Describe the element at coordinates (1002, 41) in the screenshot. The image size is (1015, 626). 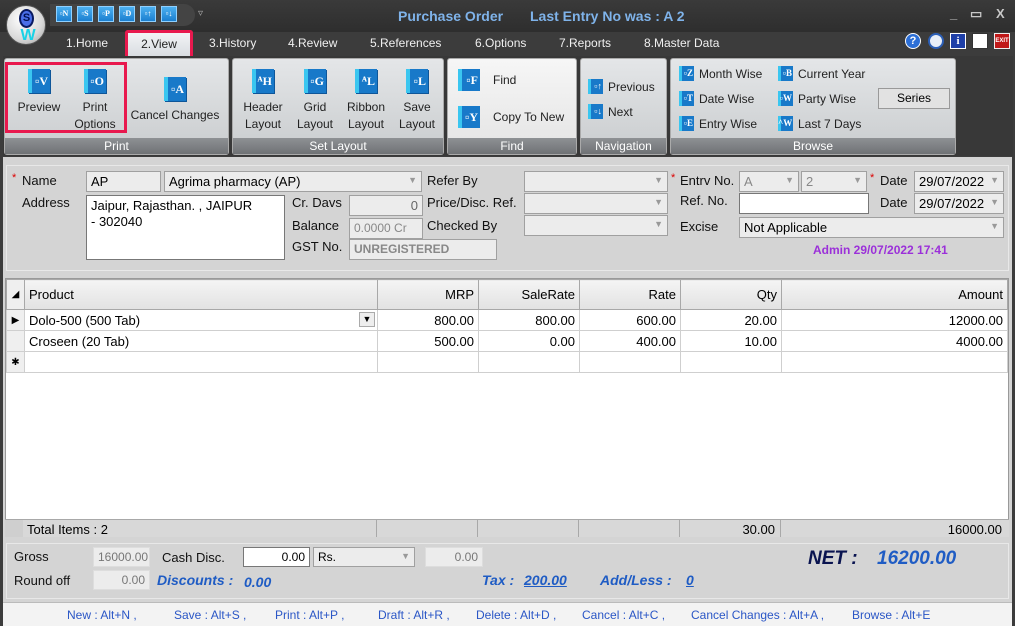
I see `exit-icon: EXIT` at that location.